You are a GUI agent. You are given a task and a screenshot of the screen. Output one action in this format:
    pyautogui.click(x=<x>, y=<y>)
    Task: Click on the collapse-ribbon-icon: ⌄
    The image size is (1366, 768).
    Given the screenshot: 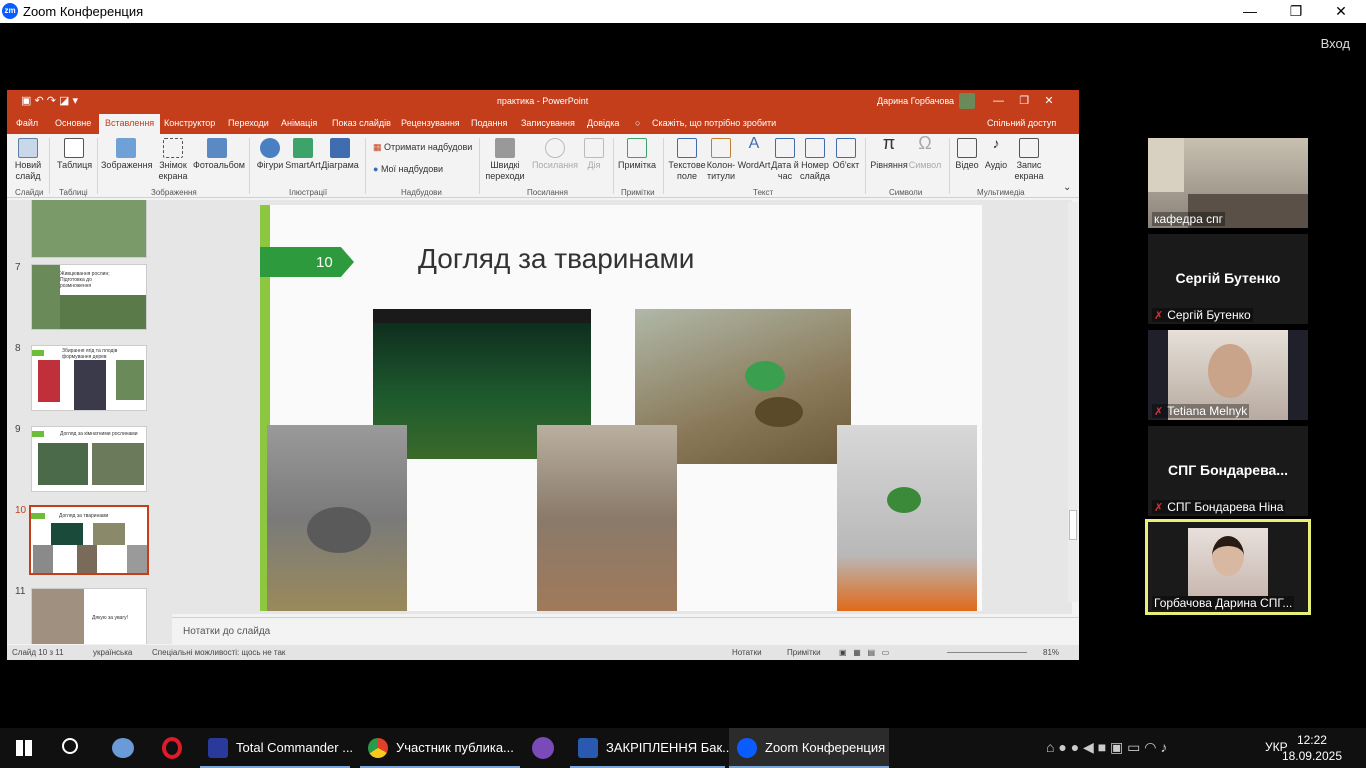 What is the action you would take?
    pyautogui.click(x=1067, y=187)
    